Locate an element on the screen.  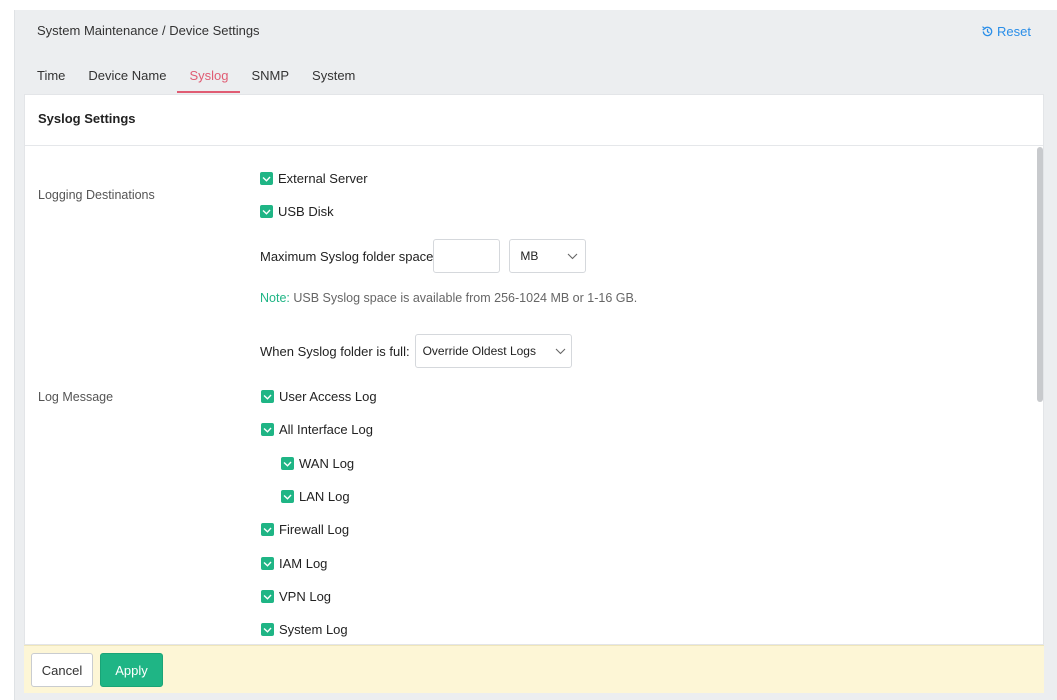
tab-time: Time is located at coordinates (51, 75).